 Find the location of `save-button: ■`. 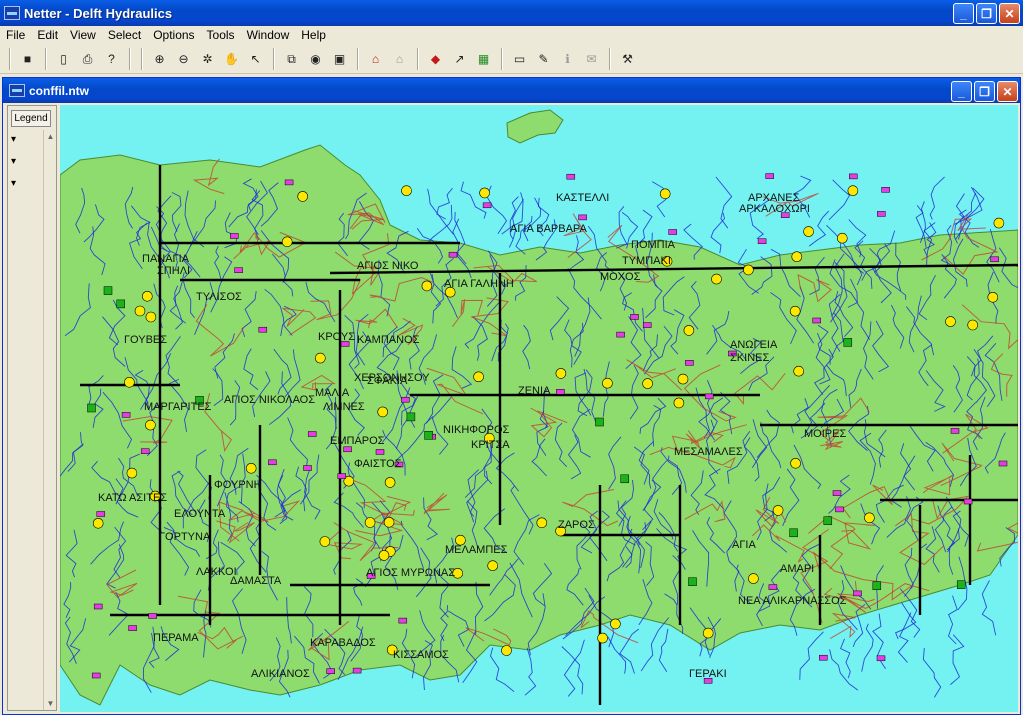

save-button: ■ is located at coordinates (27, 59).